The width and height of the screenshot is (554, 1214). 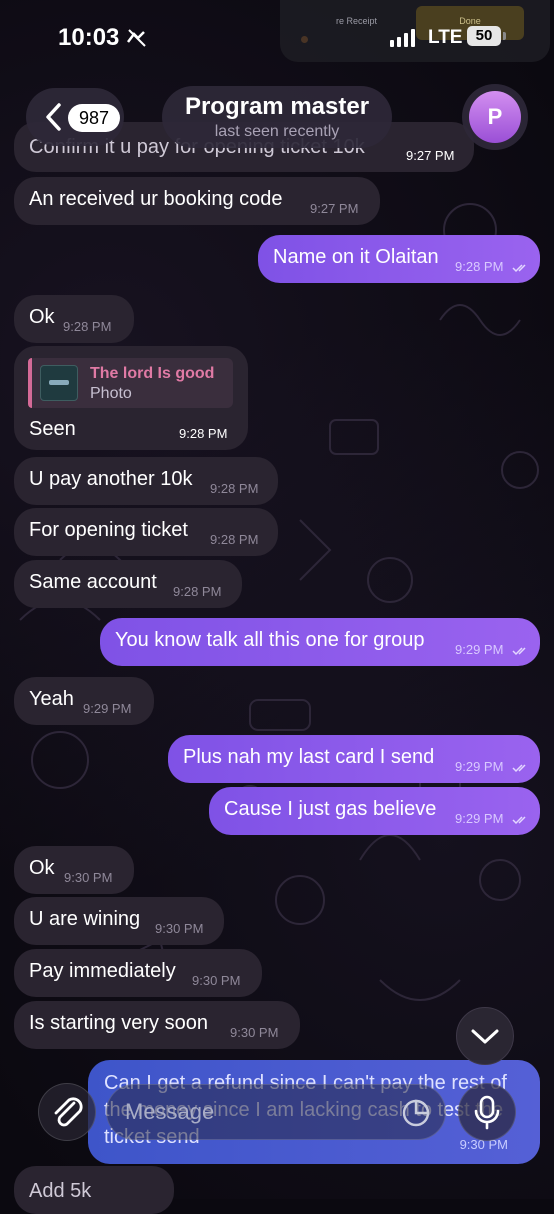 I want to click on message-text: Name on it Olaitan, so click(x=356, y=257).